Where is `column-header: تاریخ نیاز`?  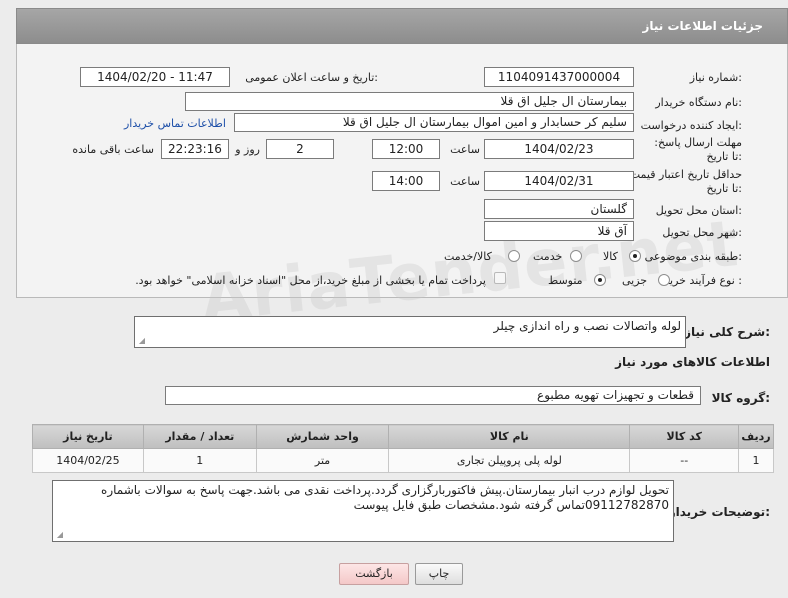
column-header: تاریخ نیاز is located at coordinates (88, 436).